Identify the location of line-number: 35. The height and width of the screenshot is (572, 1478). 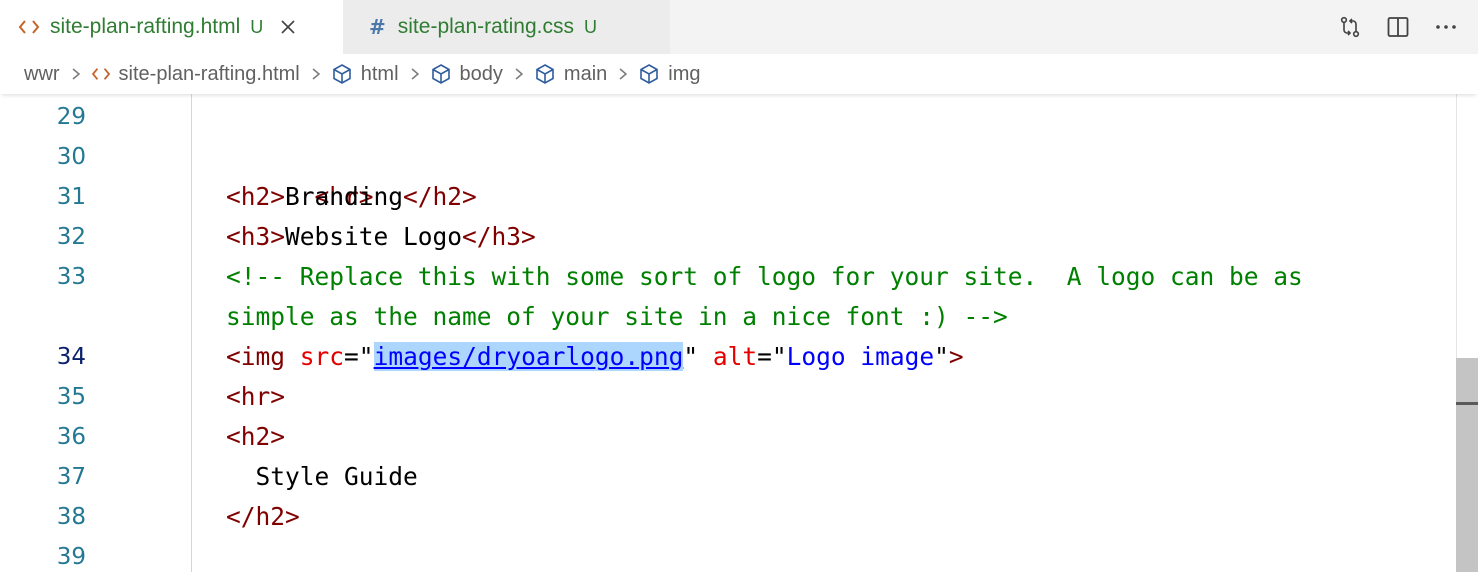
(71, 397).